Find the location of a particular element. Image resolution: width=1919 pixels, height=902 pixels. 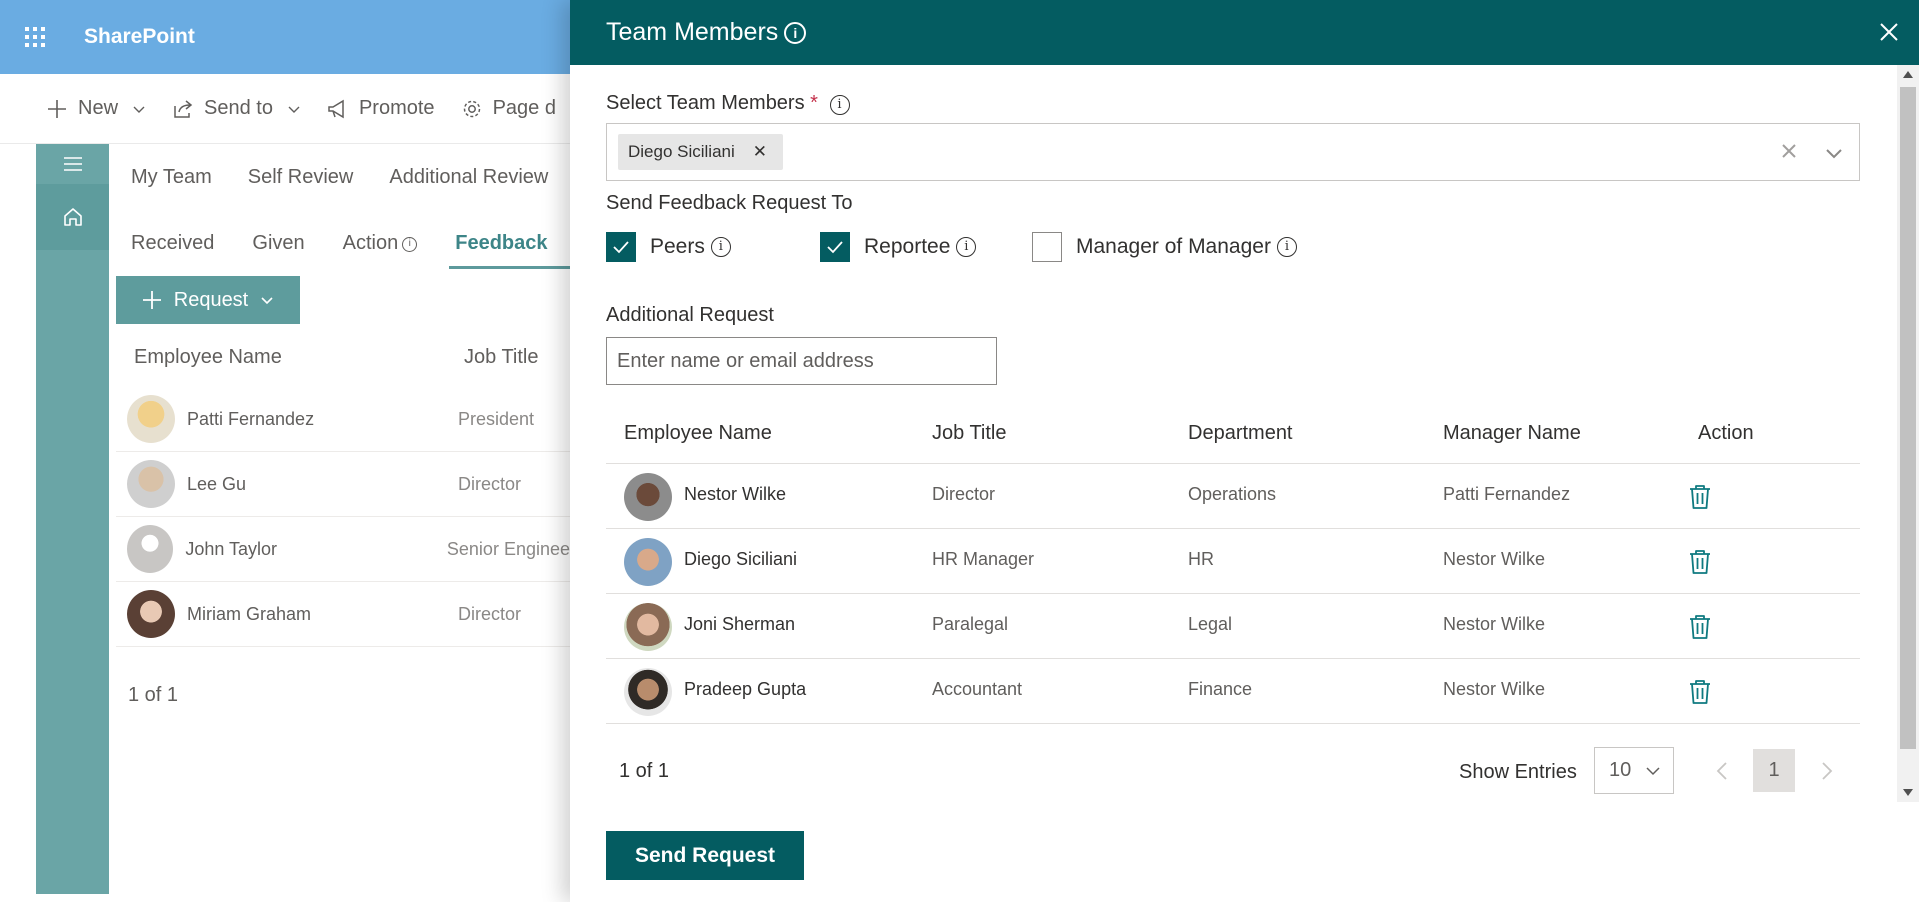

select-team-members-label: Select Team Members * i is located at coordinates (728, 103).